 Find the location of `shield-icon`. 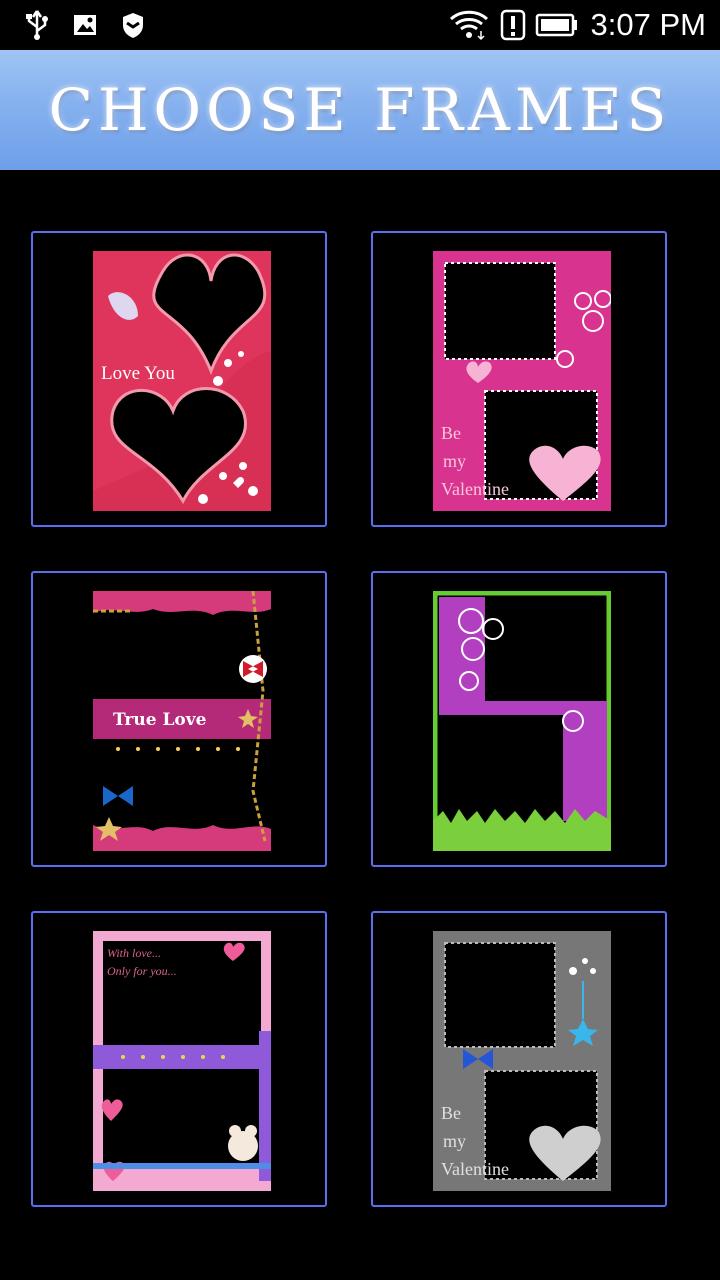

shield-icon is located at coordinates (133, 25).